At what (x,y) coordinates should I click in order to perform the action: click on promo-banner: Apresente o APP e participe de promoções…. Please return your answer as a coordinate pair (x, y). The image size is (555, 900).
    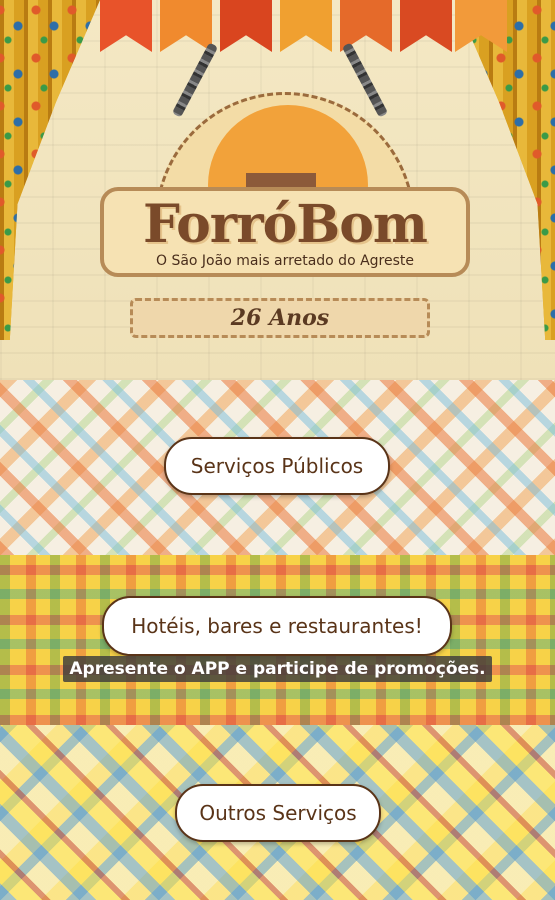
    Looking at the image, I should click on (277, 669).